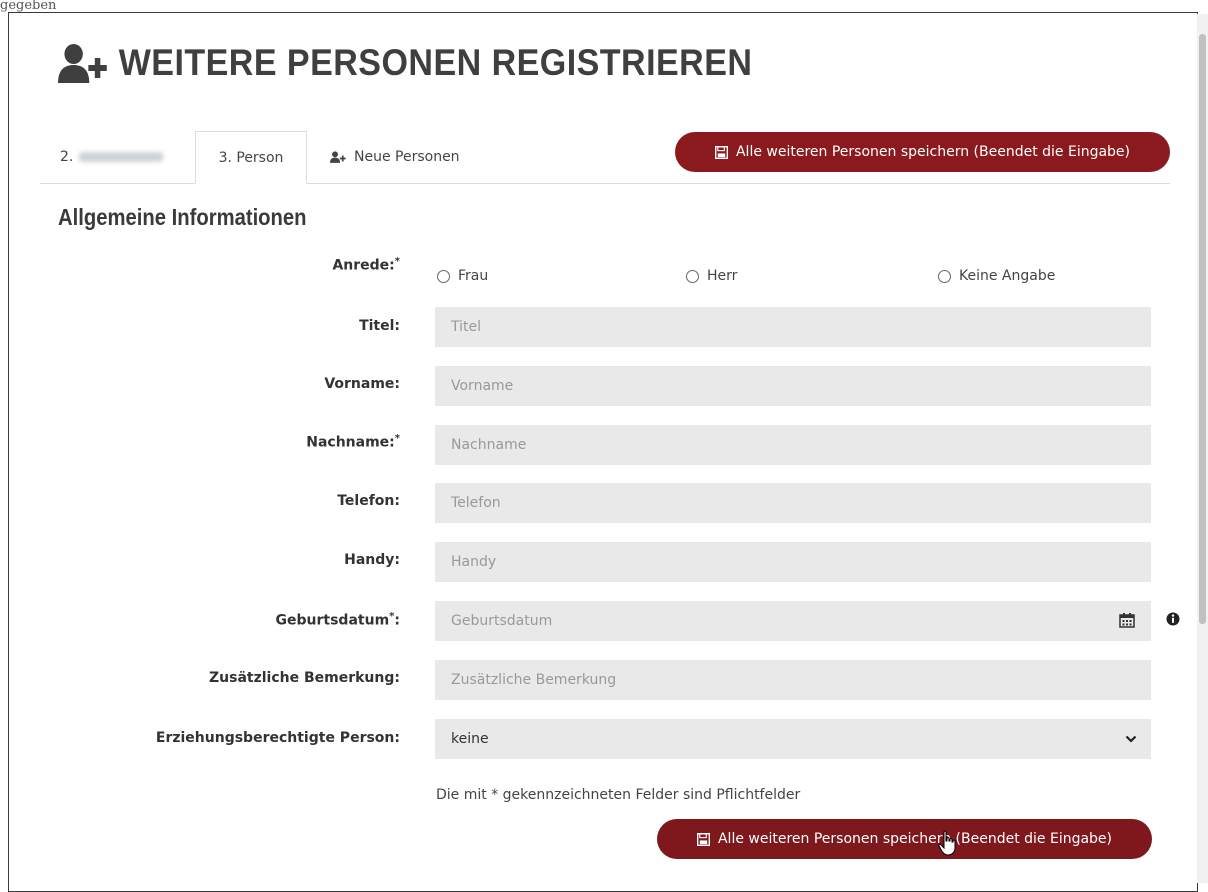 The width and height of the screenshot is (1208, 892). I want to click on radio-frau-circle, so click(443, 276).